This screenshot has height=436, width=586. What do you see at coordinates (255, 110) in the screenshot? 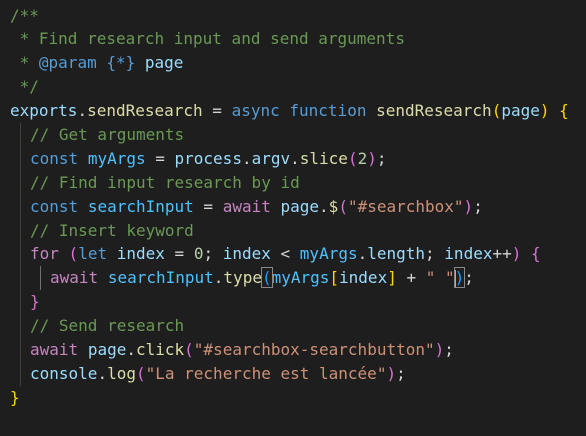
I see `code-token: async` at bounding box center [255, 110].